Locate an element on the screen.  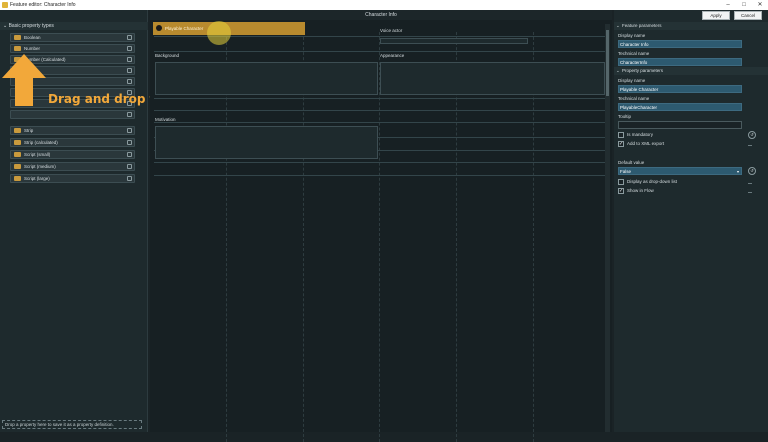
reset-icon: ↺ is located at coordinates (752, 135).